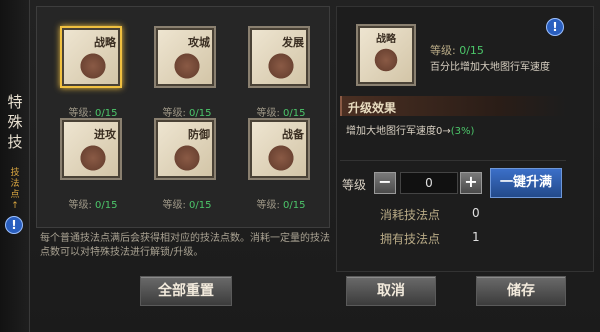 This screenshot has height=332, width=600. Describe the element at coordinates (354, 185) in the screenshot. I see `level-input-label: 等级` at that location.